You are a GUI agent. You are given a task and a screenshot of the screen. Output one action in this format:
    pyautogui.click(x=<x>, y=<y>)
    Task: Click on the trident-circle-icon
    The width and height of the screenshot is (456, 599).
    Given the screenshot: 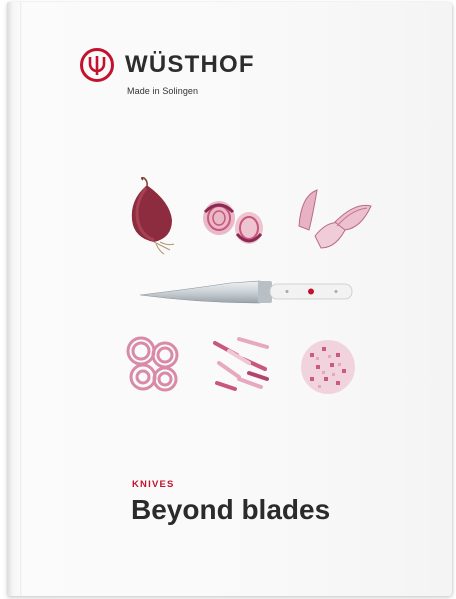 What is the action you would take?
    pyautogui.click(x=97, y=65)
    